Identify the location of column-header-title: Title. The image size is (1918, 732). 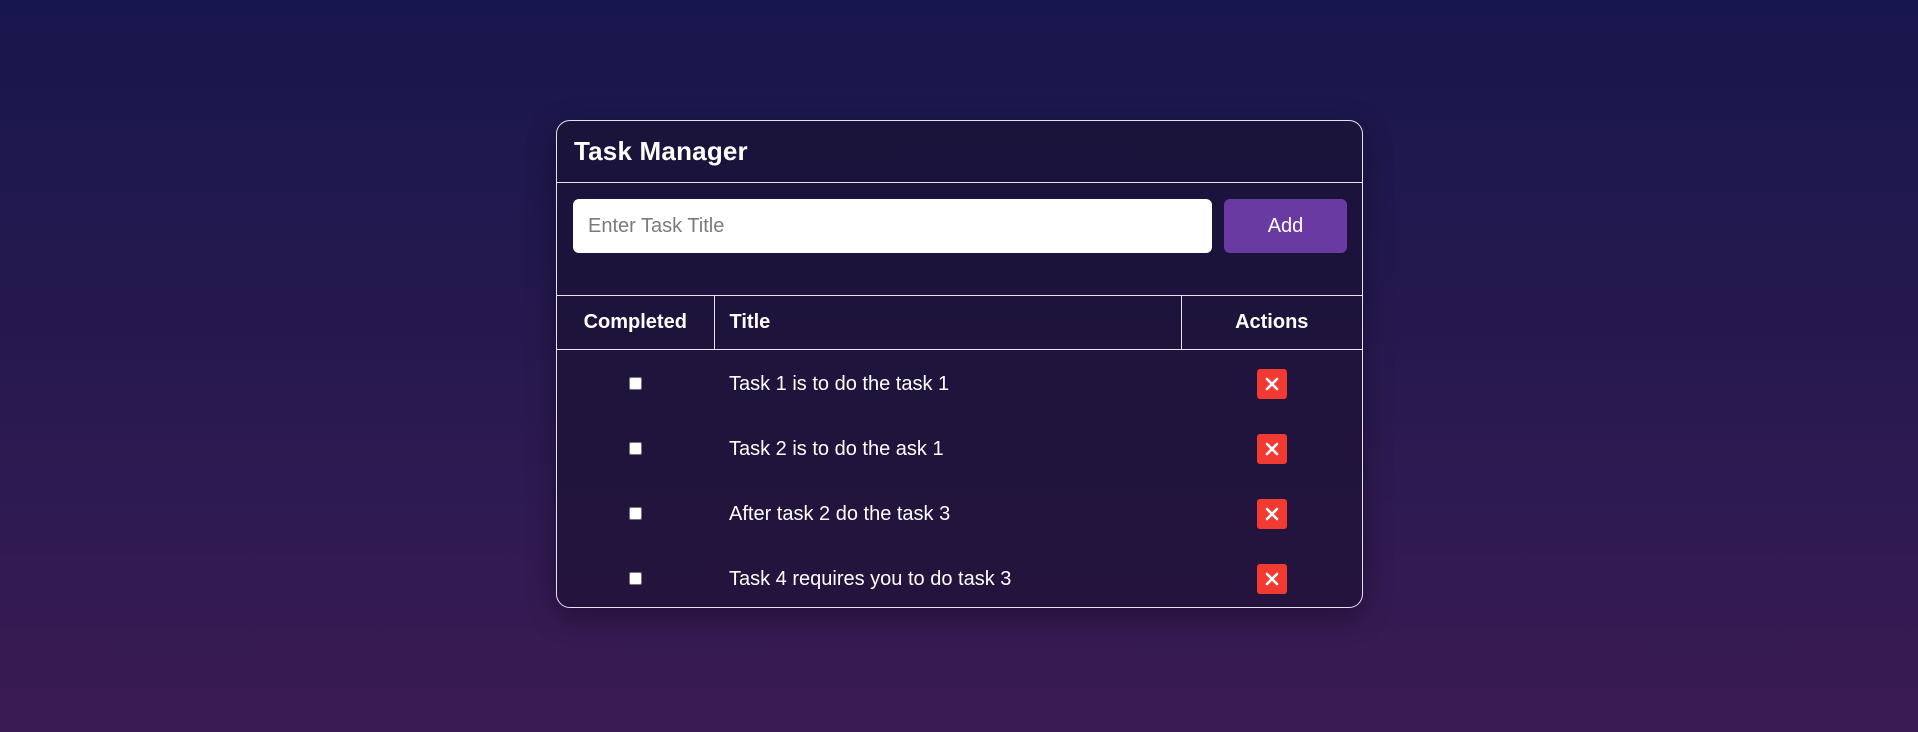
(947, 322).